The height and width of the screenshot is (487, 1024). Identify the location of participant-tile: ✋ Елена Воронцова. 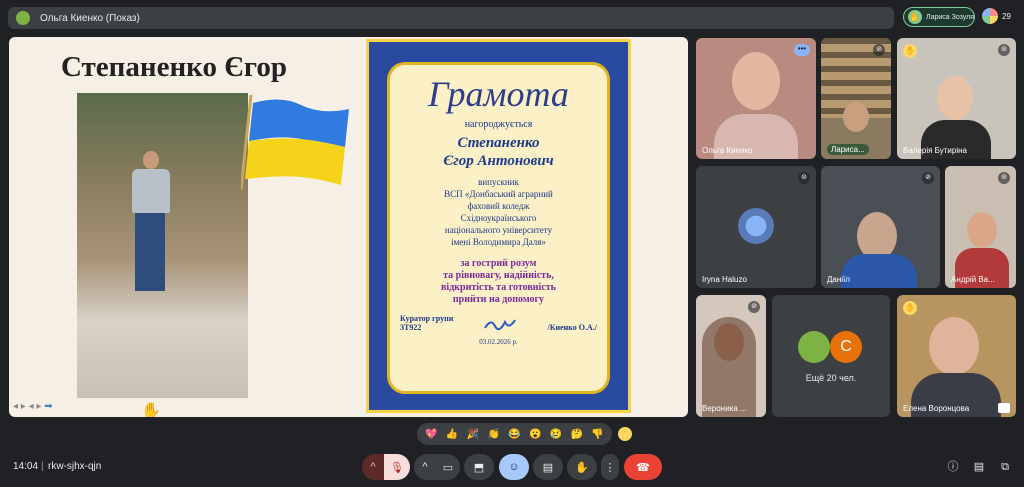
(956, 356).